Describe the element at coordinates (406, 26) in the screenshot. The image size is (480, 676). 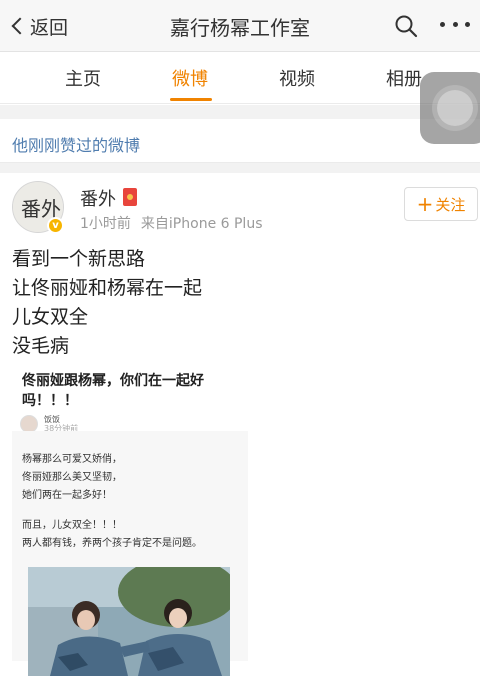
I see `search-icon` at that location.